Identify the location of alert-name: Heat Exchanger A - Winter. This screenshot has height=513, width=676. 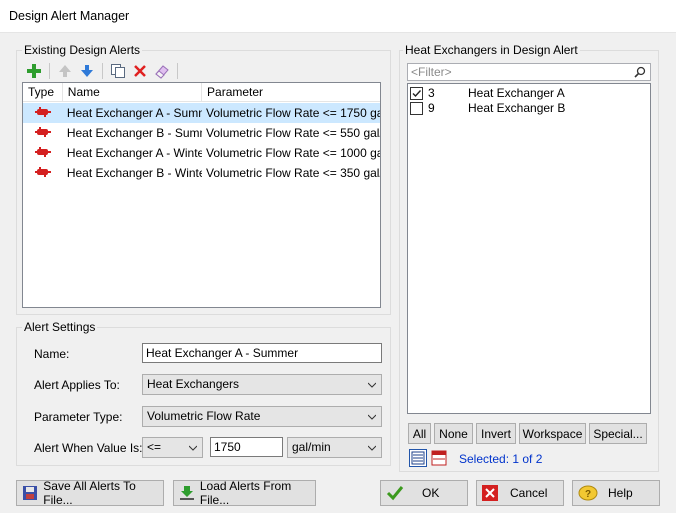
(134, 153).